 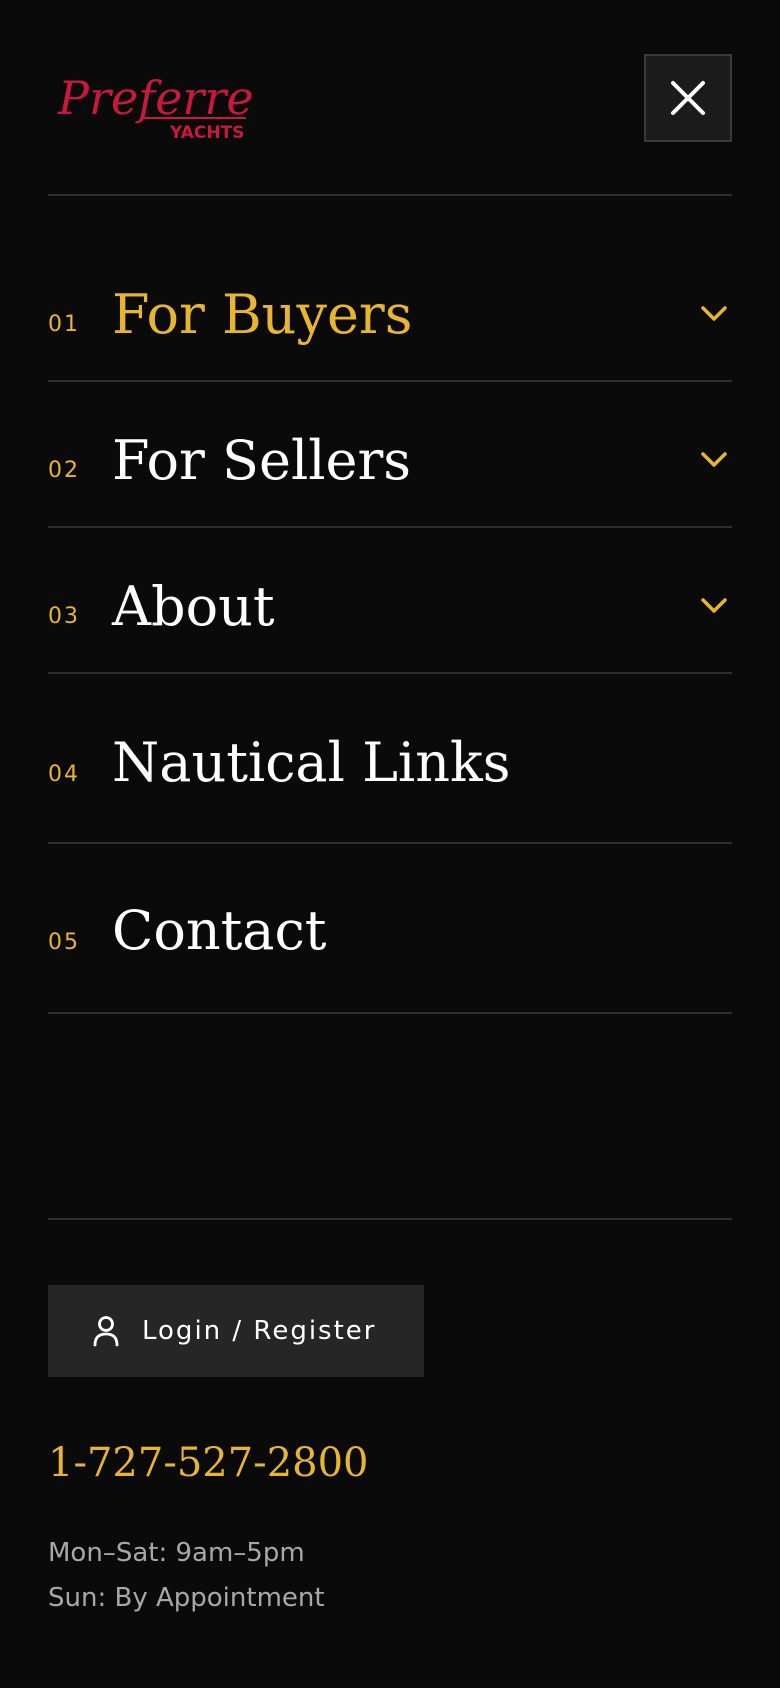 I want to click on phone-link: 1-727-527-2800, so click(x=208, y=1463).